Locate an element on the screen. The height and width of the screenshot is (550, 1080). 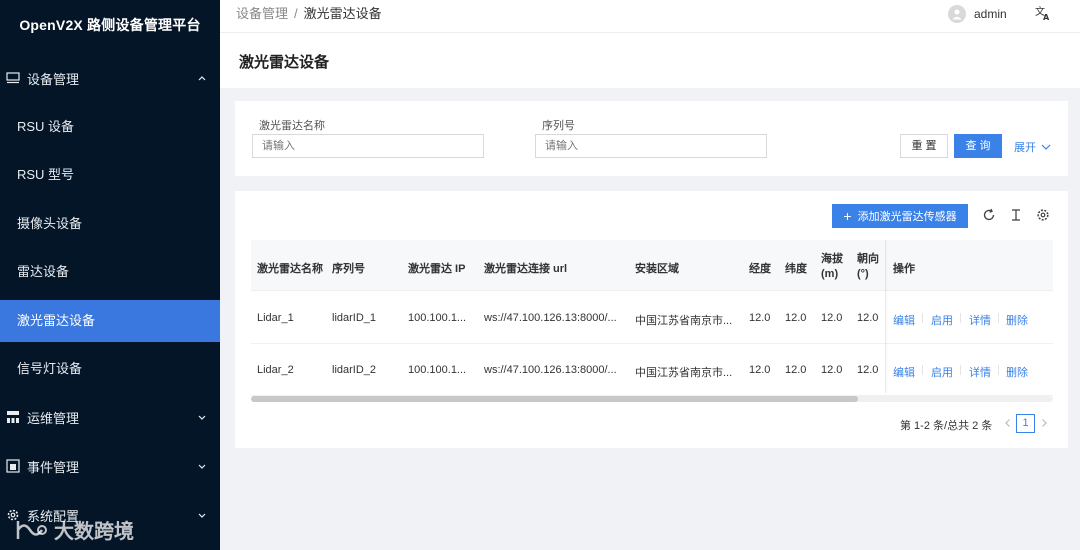
menu-group-operations: 运维管理 is located at coordinates (110, 417).